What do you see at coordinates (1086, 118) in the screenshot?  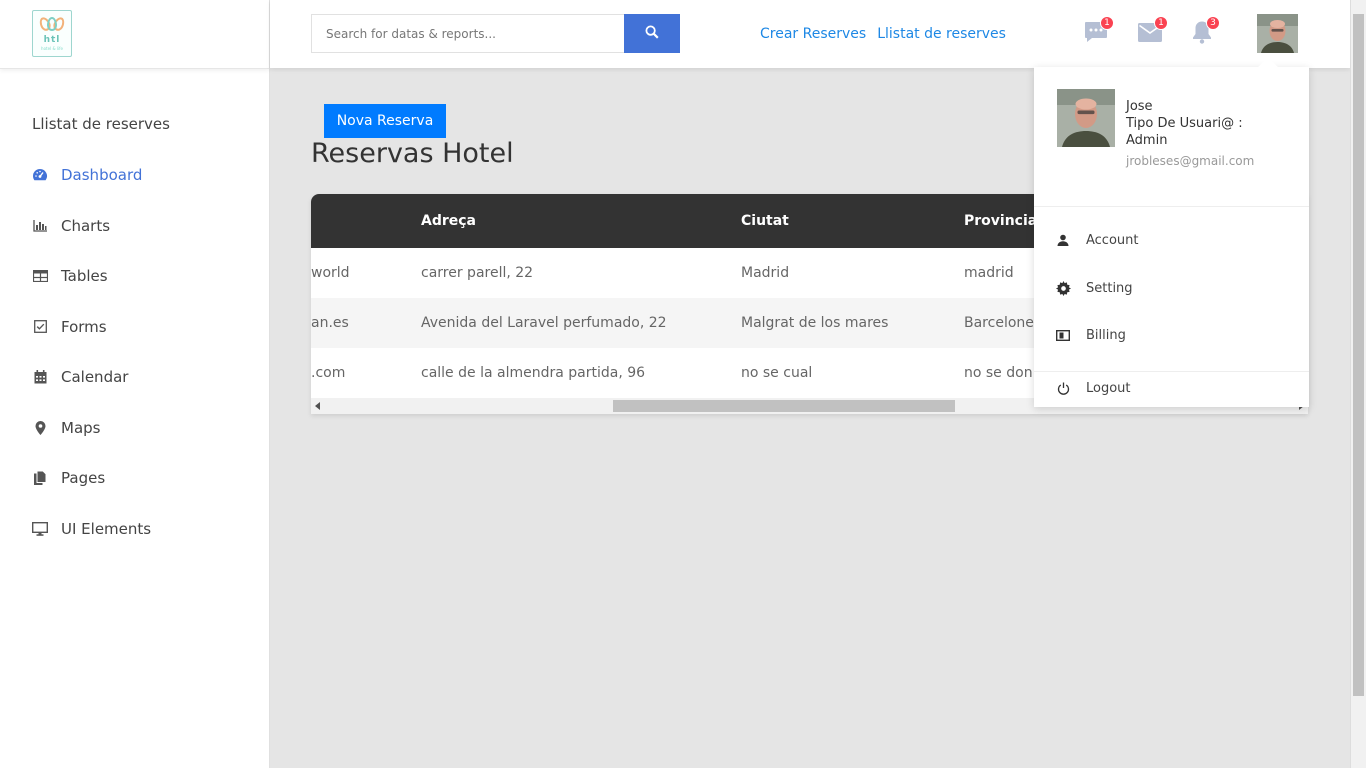 I see `user-avatar-large` at bounding box center [1086, 118].